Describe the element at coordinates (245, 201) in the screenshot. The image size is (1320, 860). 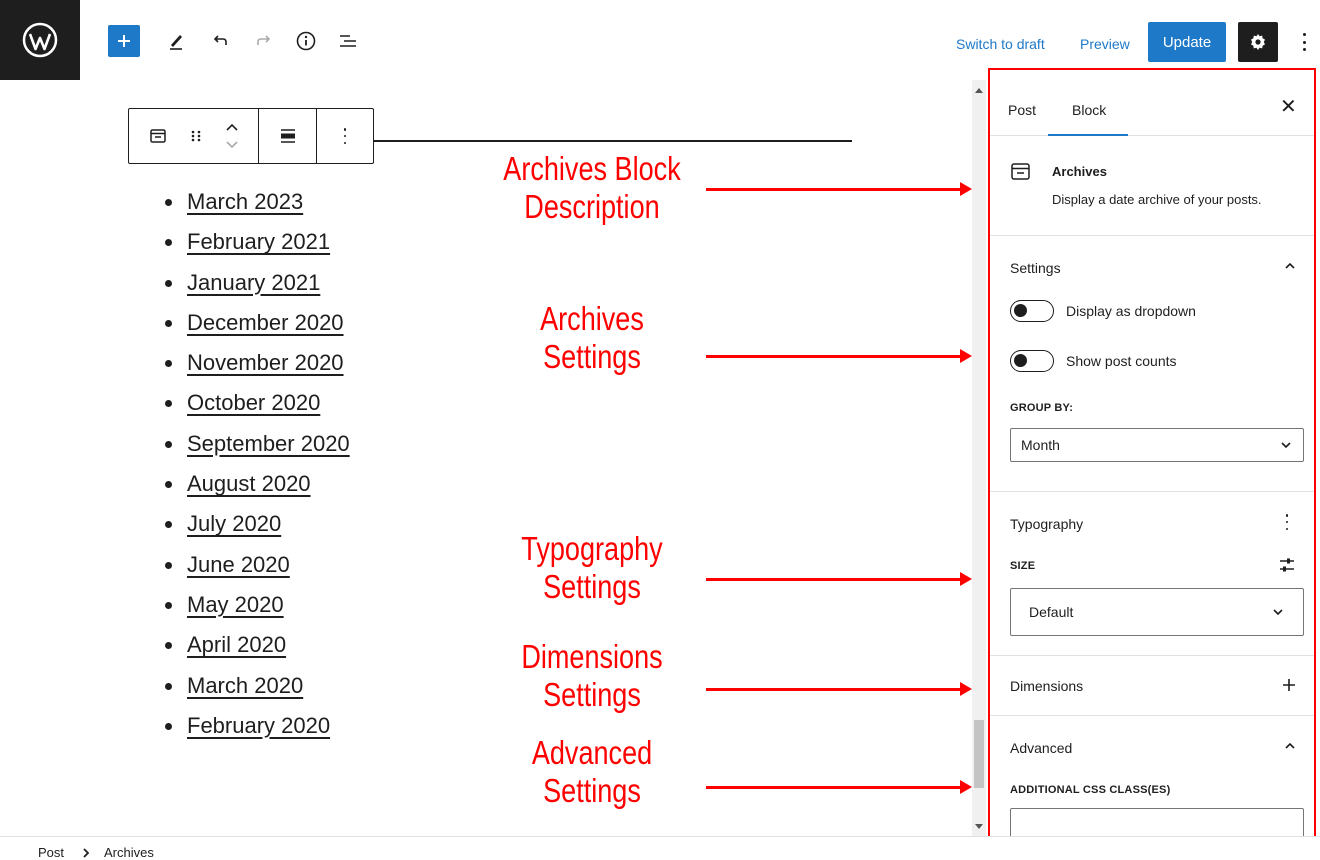
I see `archive-link: March 2023` at that location.